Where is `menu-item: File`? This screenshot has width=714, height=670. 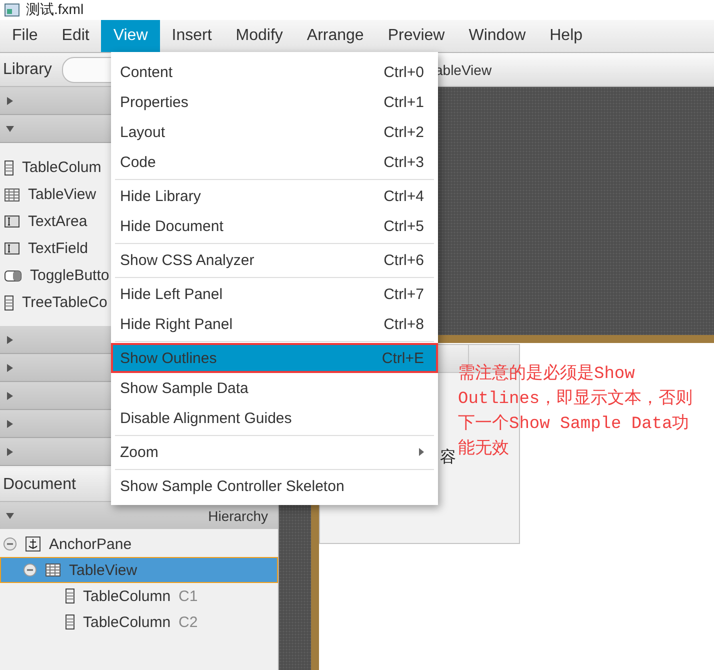 menu-item: File is located at coordinates (25, 36).